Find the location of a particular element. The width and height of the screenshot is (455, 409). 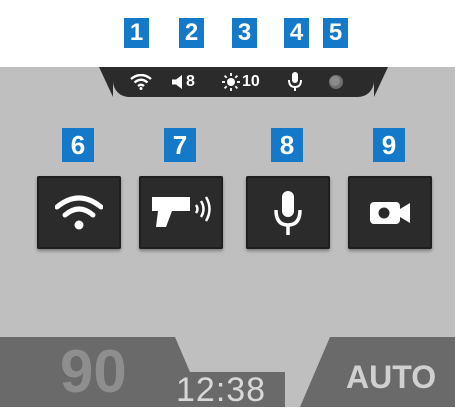

clock: 12:38 is located at coordinates (221, 390).